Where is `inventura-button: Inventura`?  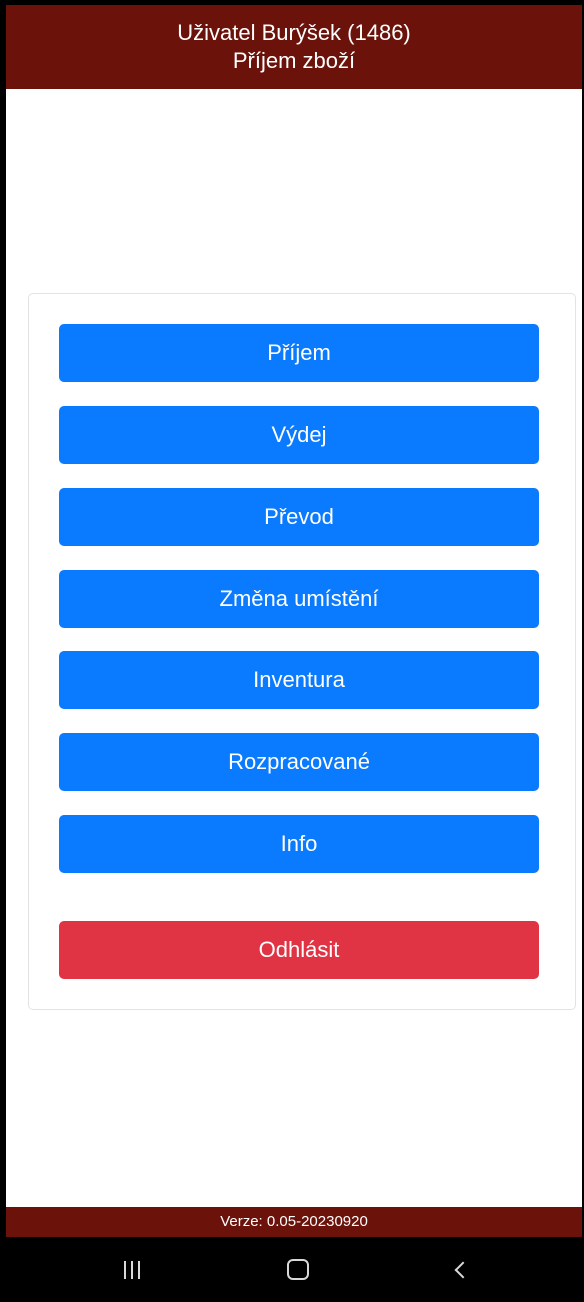 inventura-button: Inventura is located at coordinates (299, 680).